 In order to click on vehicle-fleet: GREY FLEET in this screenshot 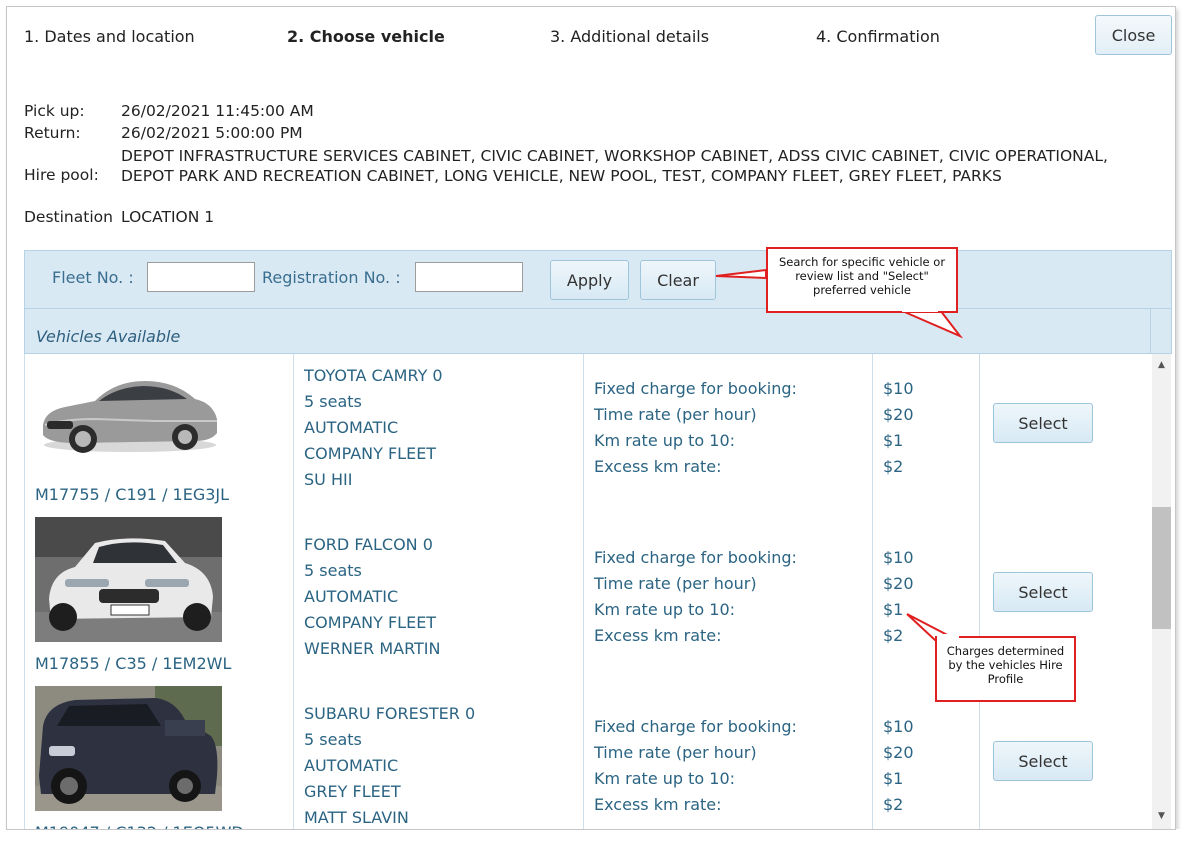, I will do `click(352, 791)`.